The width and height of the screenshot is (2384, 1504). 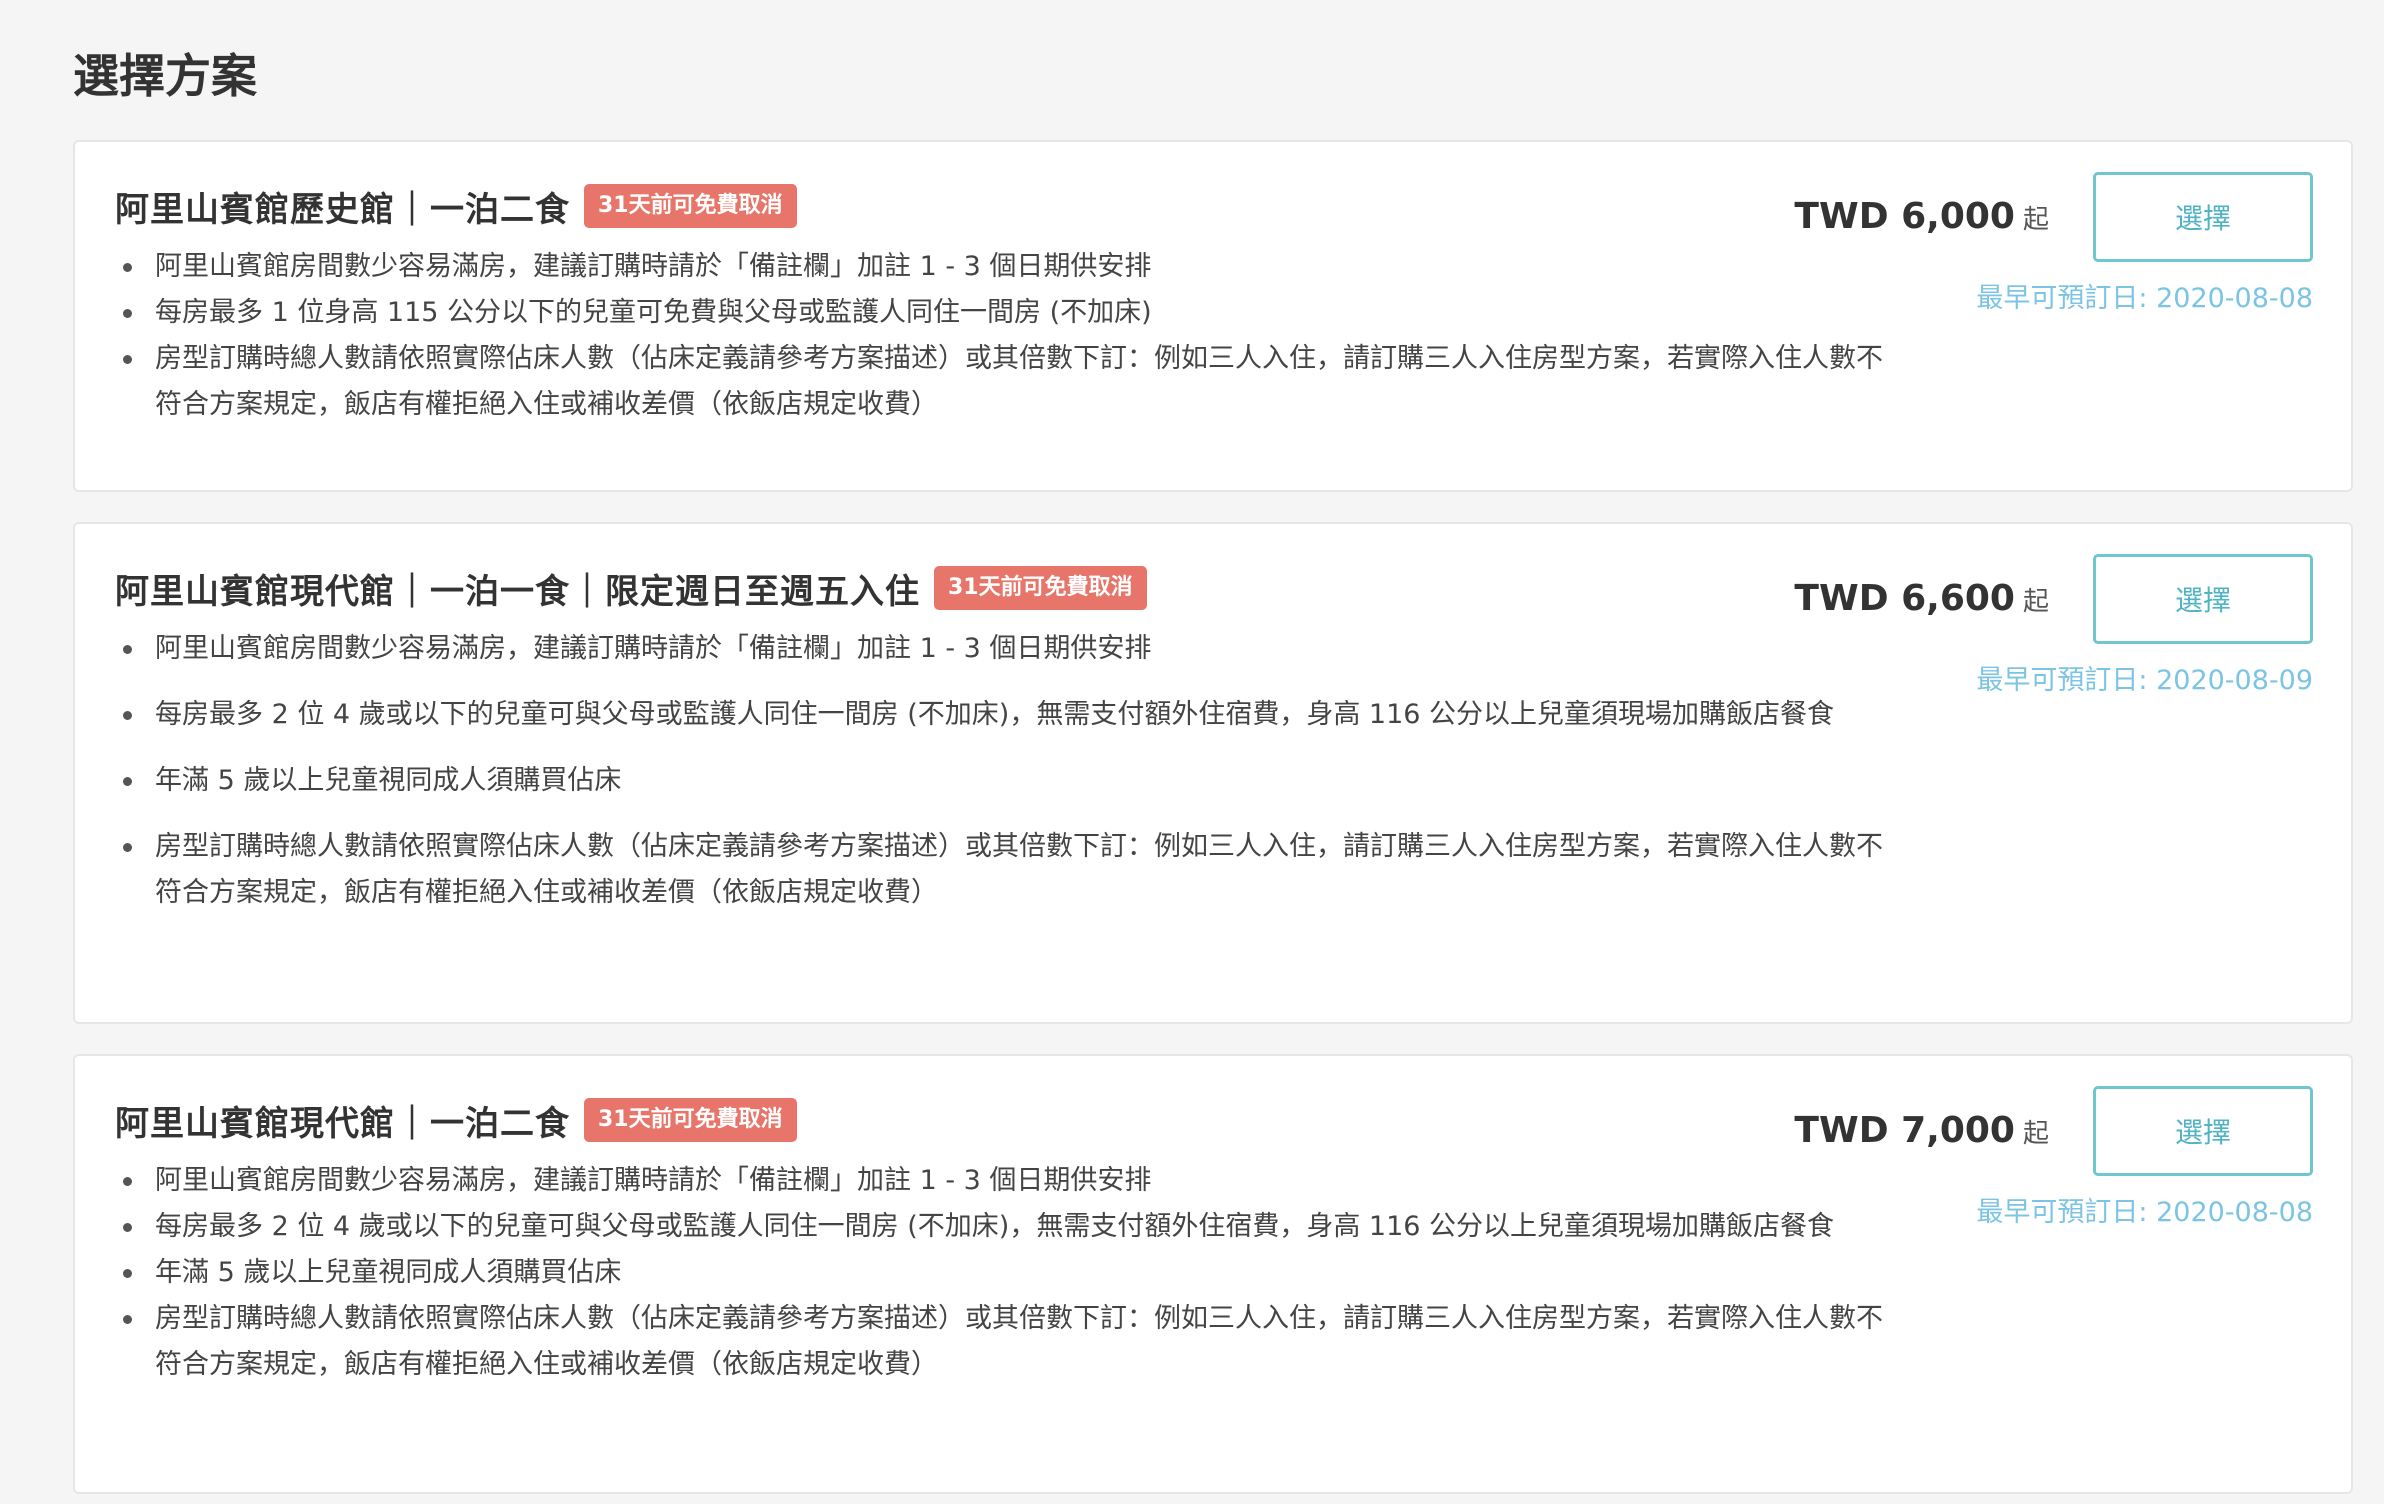 I want to click on price-amount: TWD 6,600, so click(x=1904, y=598).